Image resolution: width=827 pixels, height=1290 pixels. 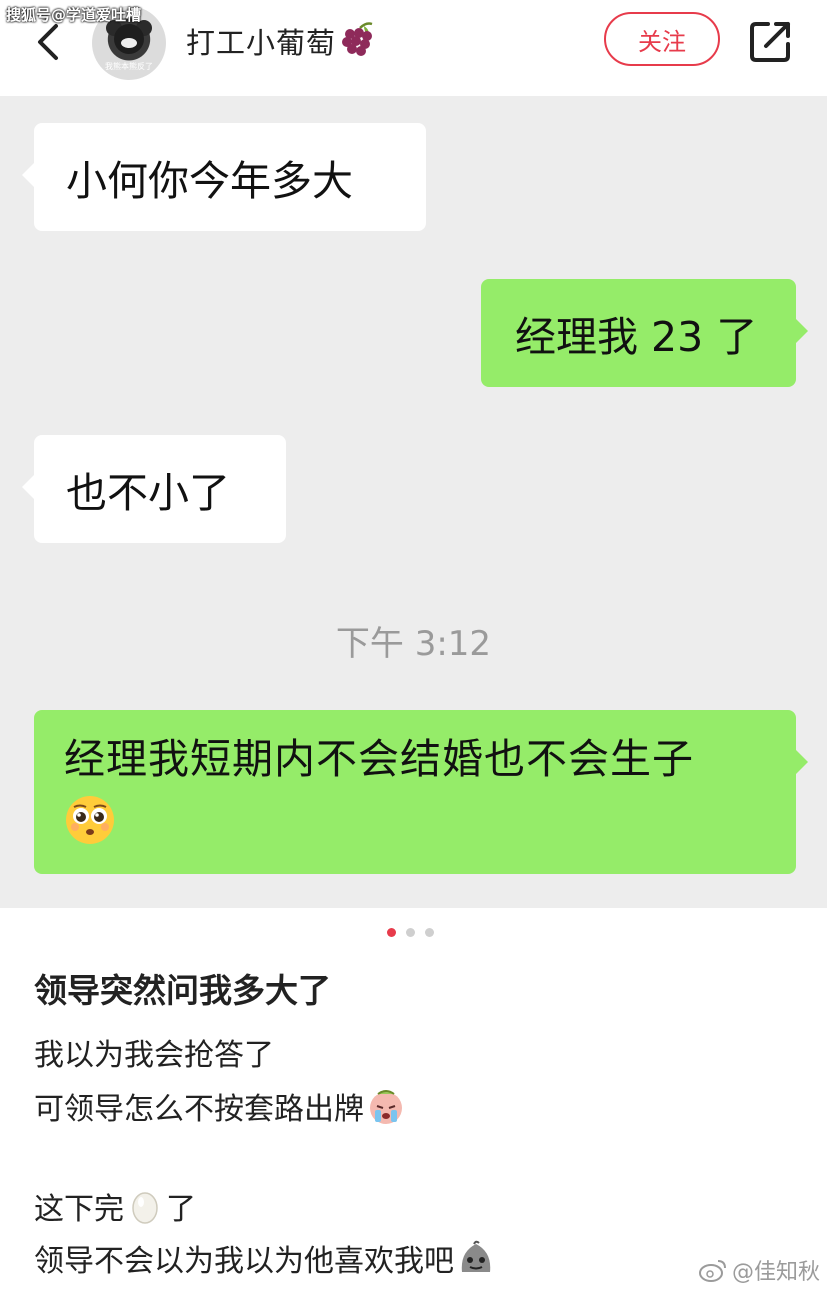 I want to click on chat-bubble-received: 小何你今年多大, so click(x=224, y=177).